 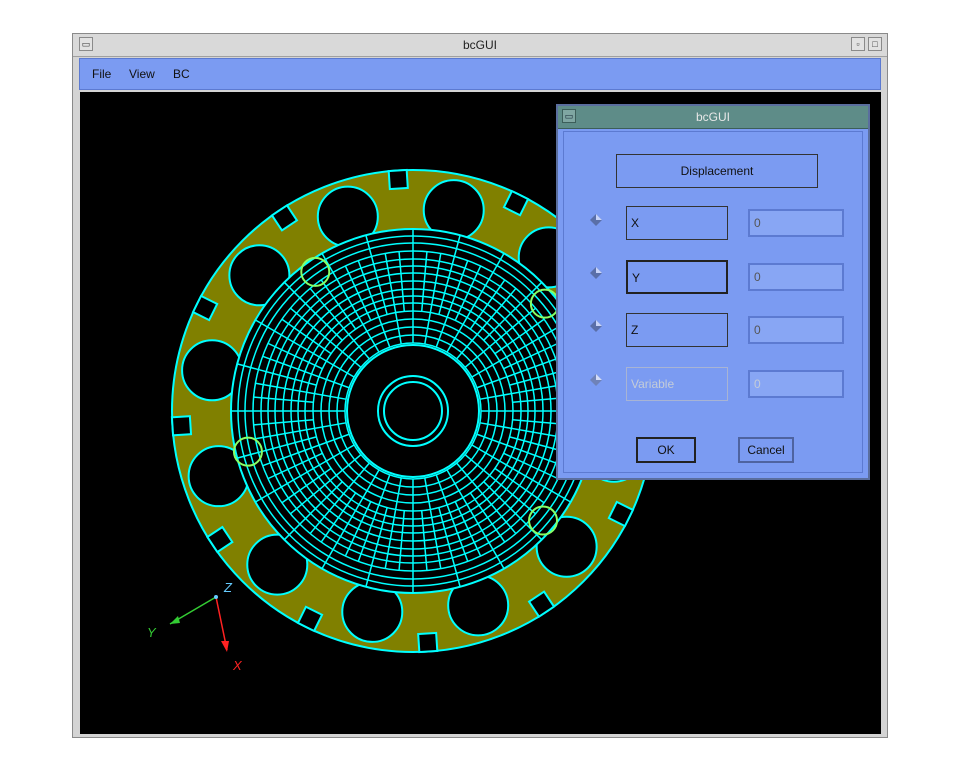 What do you see at coordinates (152, 632) in the screenshot?
I see `y-axis-label: Y` at bounding box center [152, 632].